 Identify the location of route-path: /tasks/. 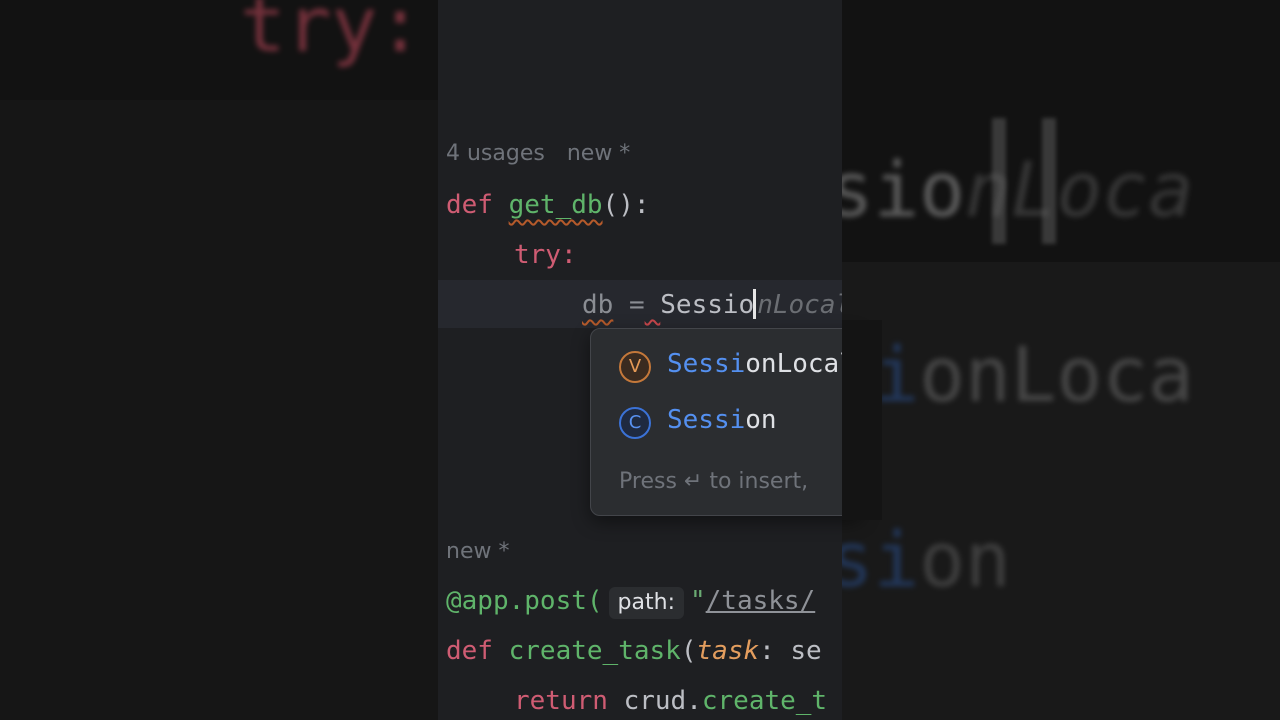
(761, 601).